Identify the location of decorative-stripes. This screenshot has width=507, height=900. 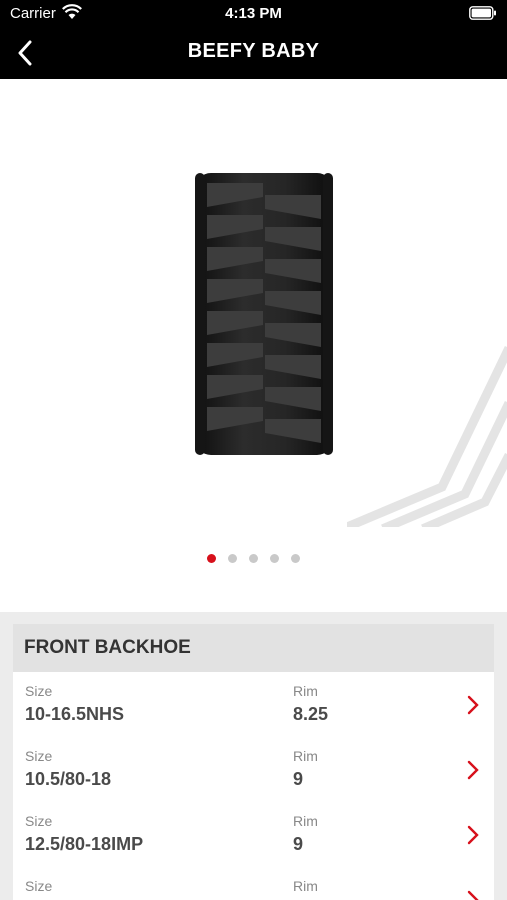
(427, 436).